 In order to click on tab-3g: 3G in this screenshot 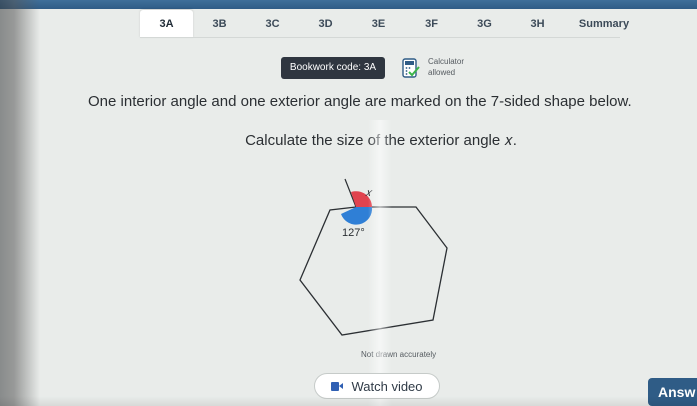, I will do `click(484, 24)`.